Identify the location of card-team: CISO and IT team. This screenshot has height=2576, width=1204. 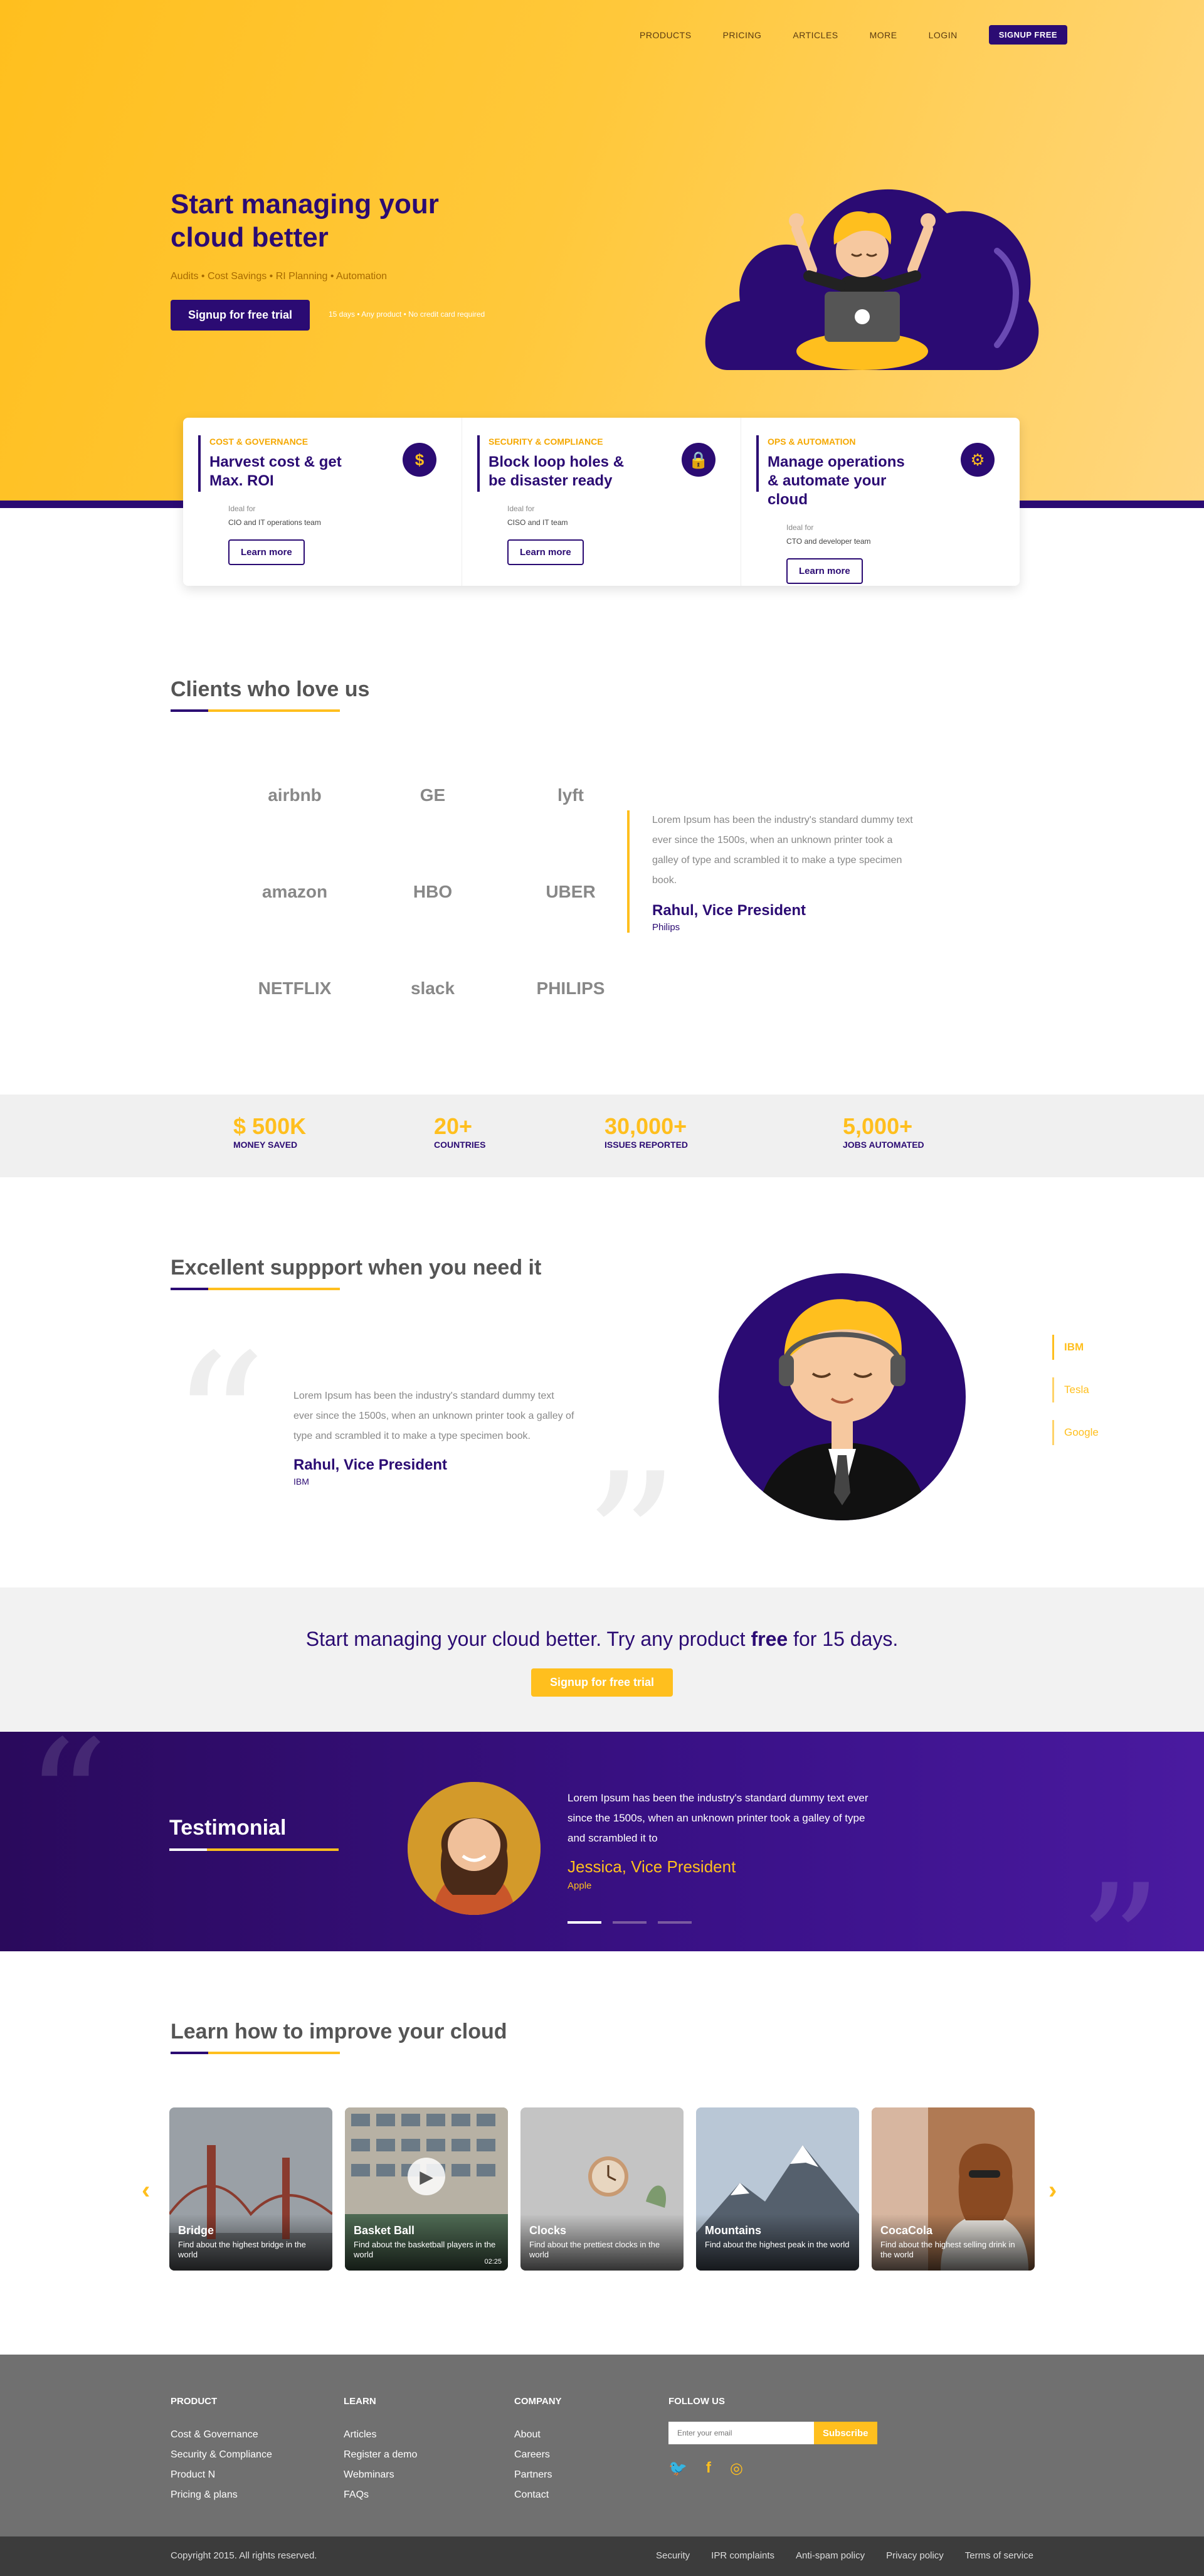
(537, 522).